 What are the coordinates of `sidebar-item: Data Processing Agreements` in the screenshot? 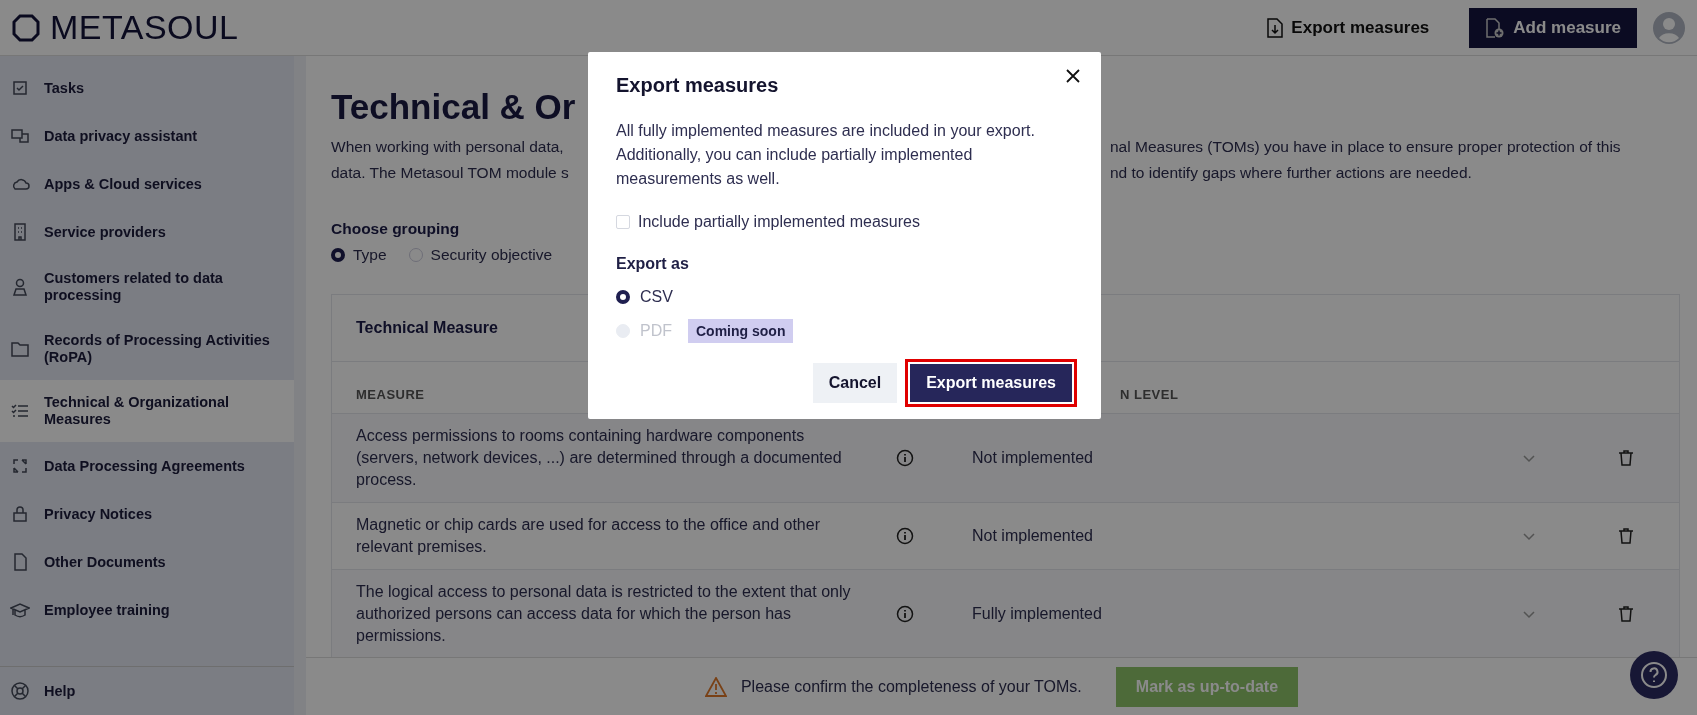 It's located at (147, 466).